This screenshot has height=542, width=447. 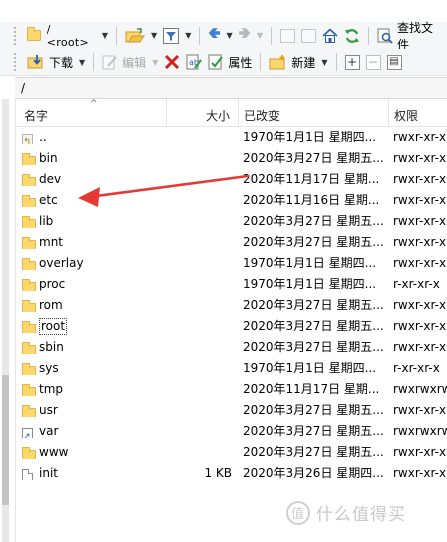 I want to click on file-row: tmp 2020年11月17日 星期... rwxrwxrw, so click(x=231, y=389).